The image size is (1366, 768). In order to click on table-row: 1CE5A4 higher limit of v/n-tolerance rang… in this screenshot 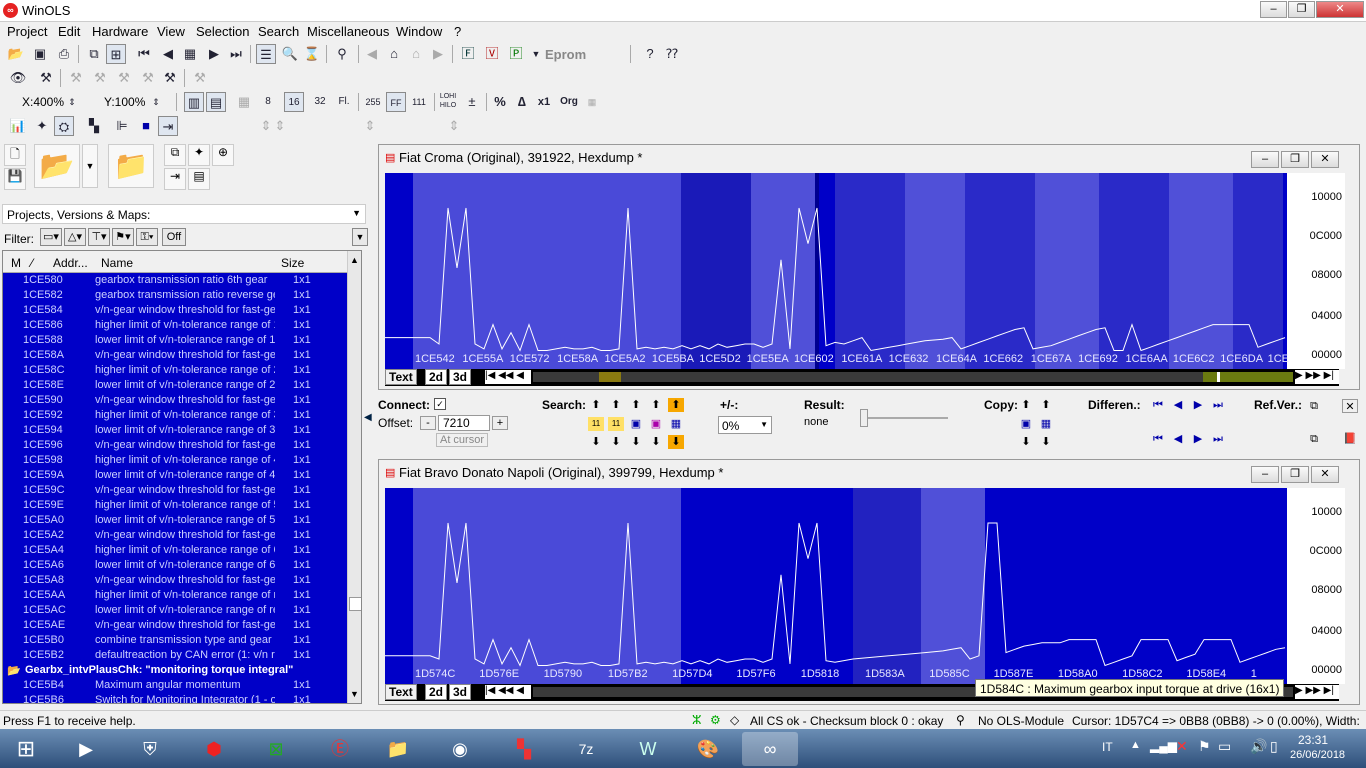, I will do `click(175, 551)`.